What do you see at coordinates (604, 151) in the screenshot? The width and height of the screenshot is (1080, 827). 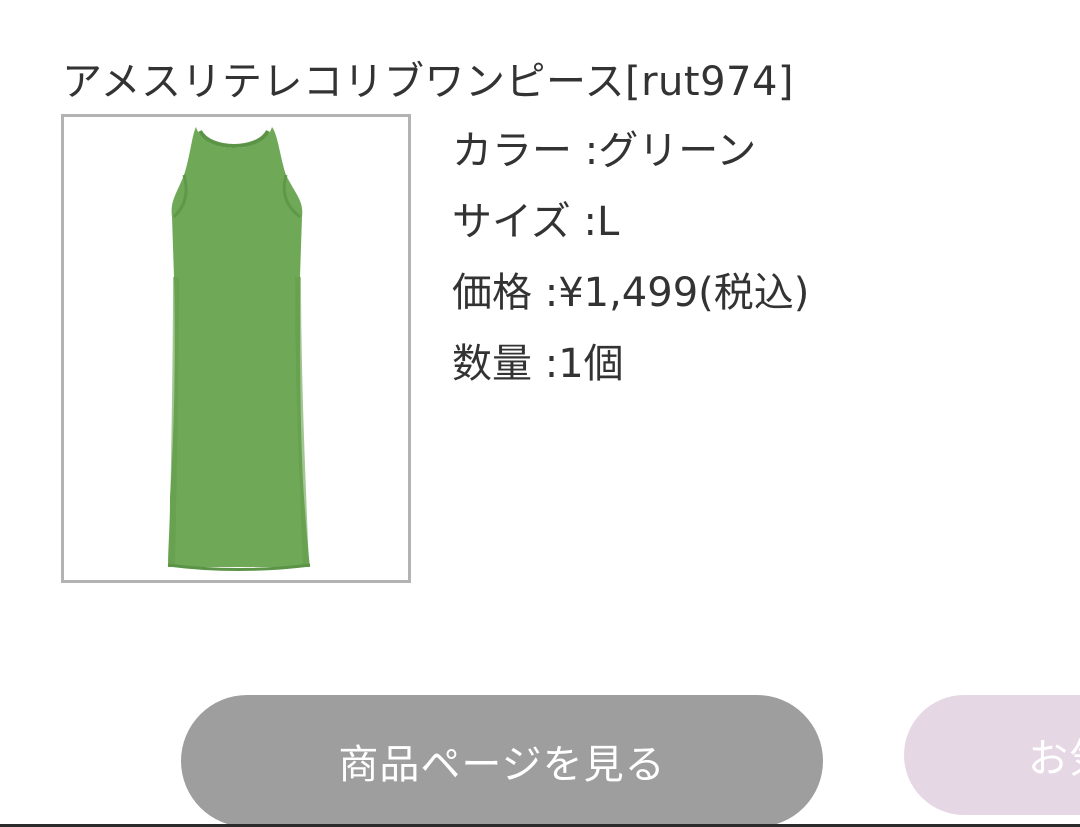 I see `color-detail: カラー :グリーン` at bounding box center [604, 151].